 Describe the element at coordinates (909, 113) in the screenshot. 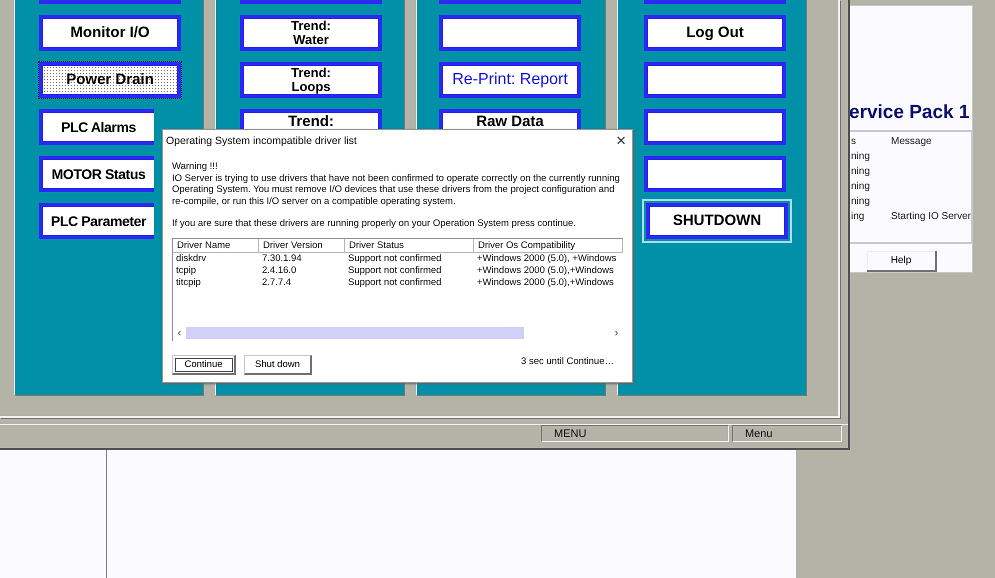

I see `window-heading: ervice Pack 1` at that location.